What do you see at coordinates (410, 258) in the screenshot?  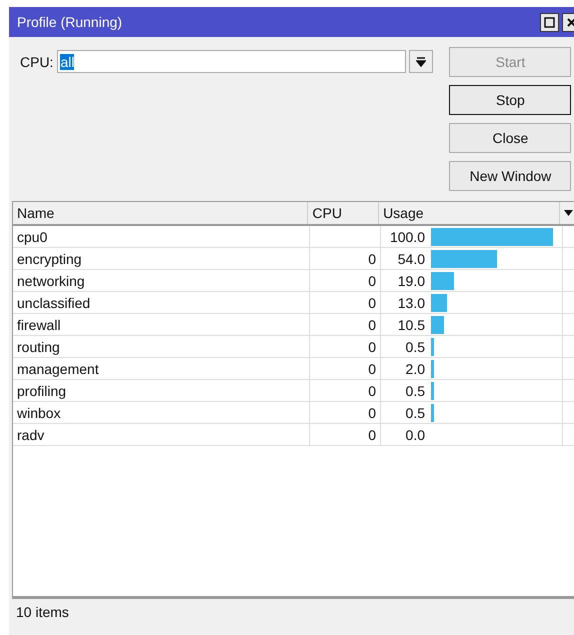 I see `table-cell-text: 54.0` at bounding box center [410, 258].